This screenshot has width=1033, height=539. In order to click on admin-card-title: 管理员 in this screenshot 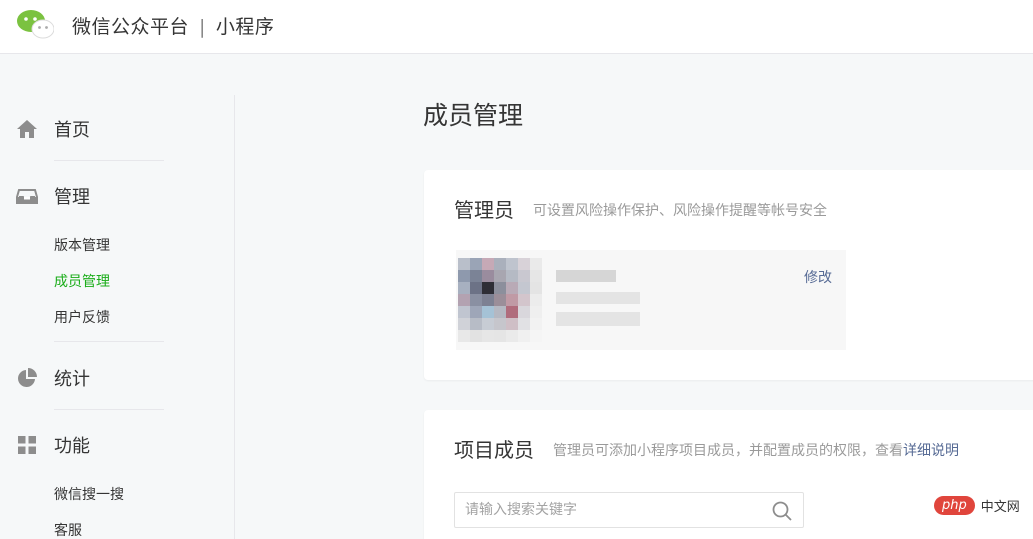, I will do `click(484, 210)`.